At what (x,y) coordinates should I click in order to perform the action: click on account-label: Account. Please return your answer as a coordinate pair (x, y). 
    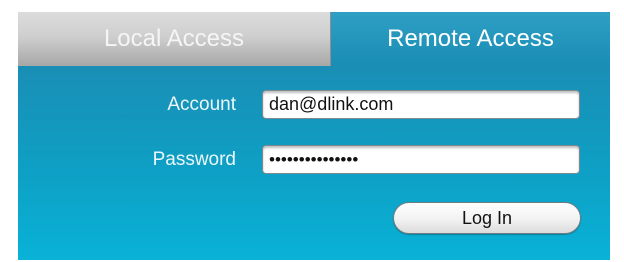
    Looking at the image, I should click on (201, 104).